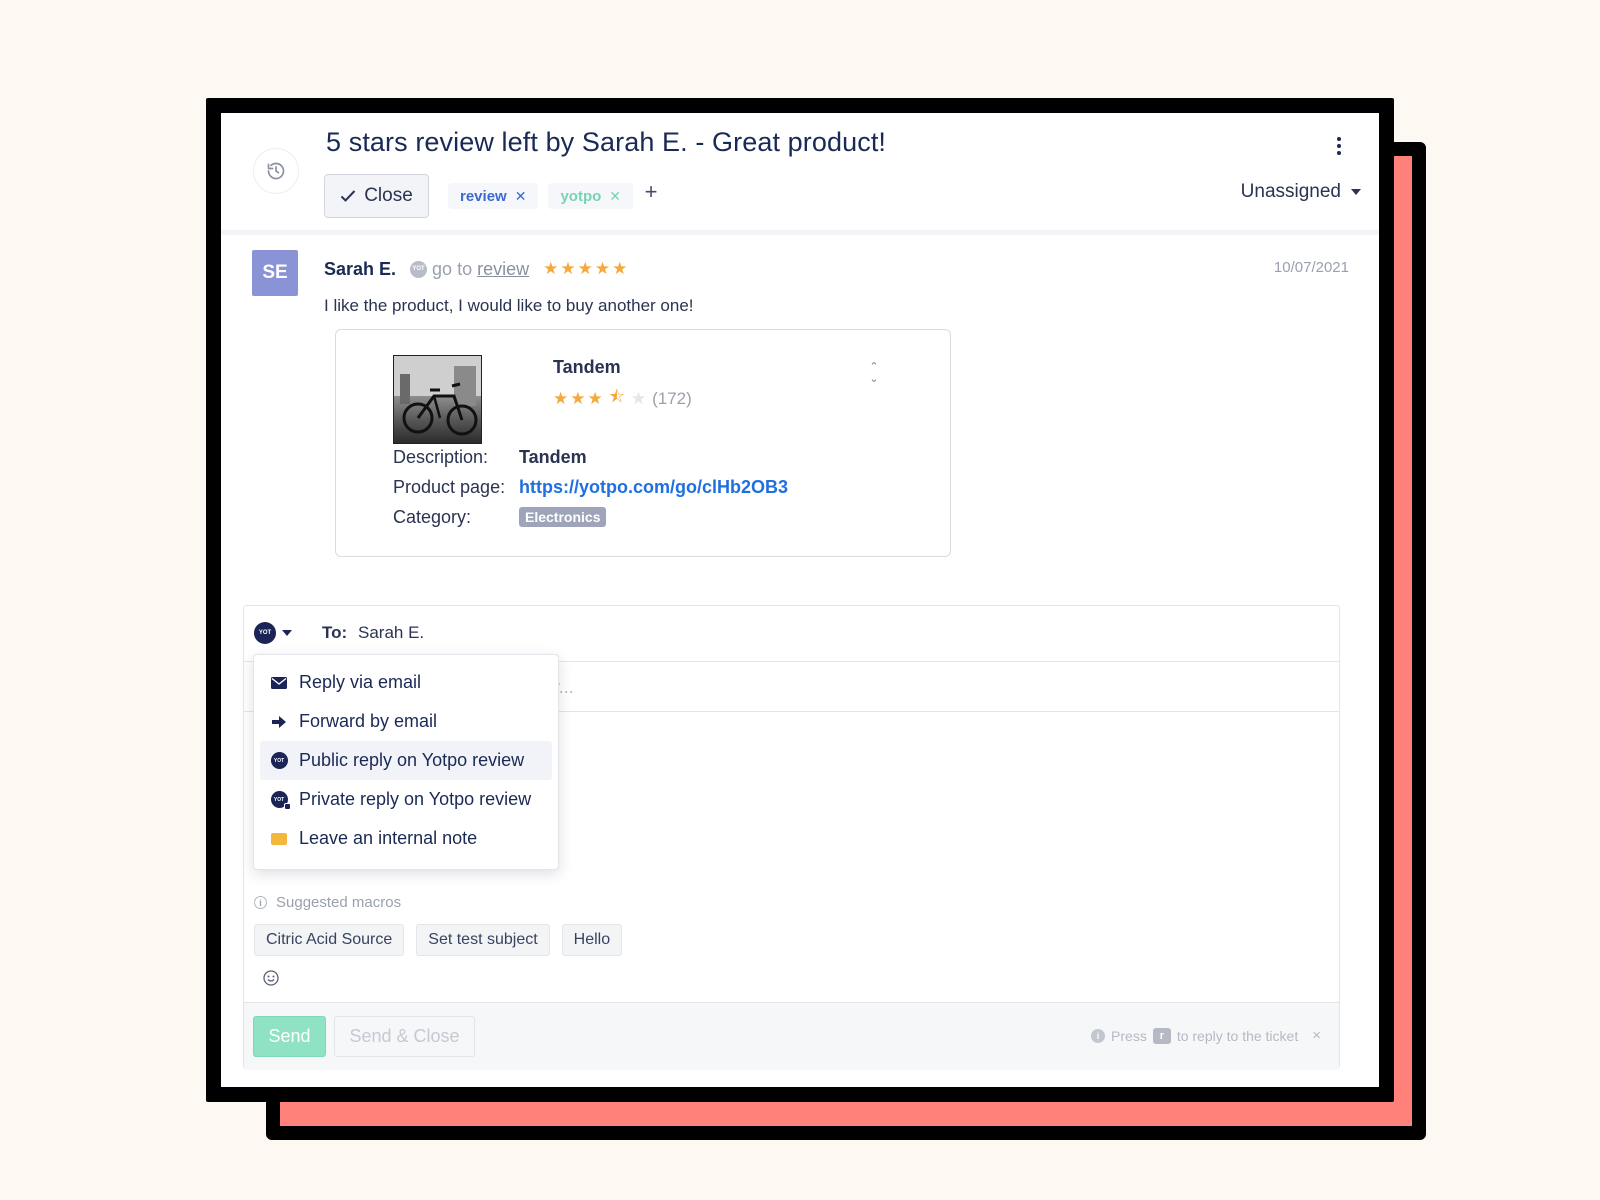 This screenshot has height=1200, width=1600. Describe the element at coordinates (483, 940) in the screenshot. I see `macro-button: Set test subject` at that location.